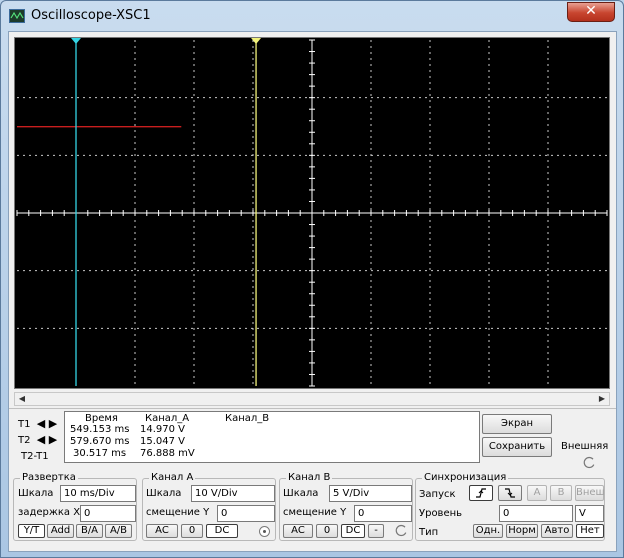  What do you see at coordinates (589, 463) in the screenshot?
I see `external-trigger-terminal-icon` at bounding box center [589, 463].